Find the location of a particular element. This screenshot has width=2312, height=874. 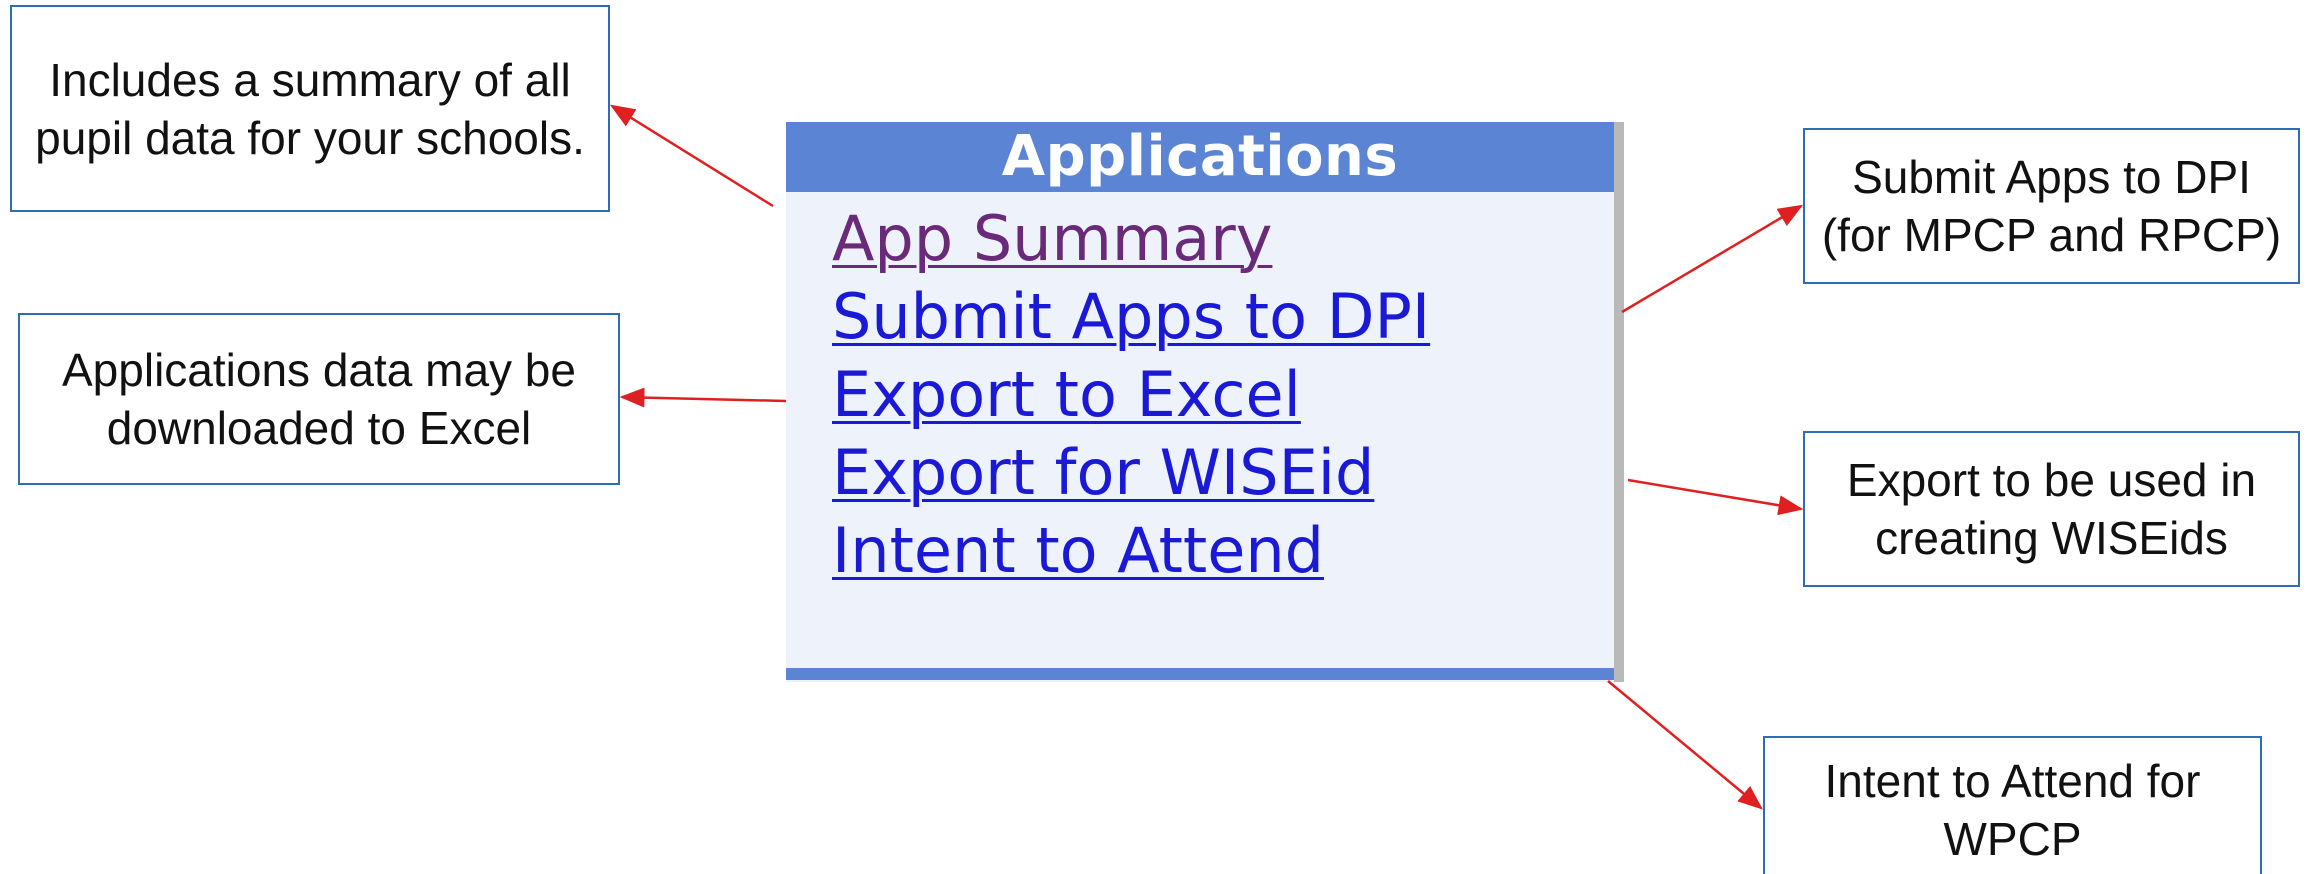

app-summary-link: App Summary is located at coordinates (1052, 238).